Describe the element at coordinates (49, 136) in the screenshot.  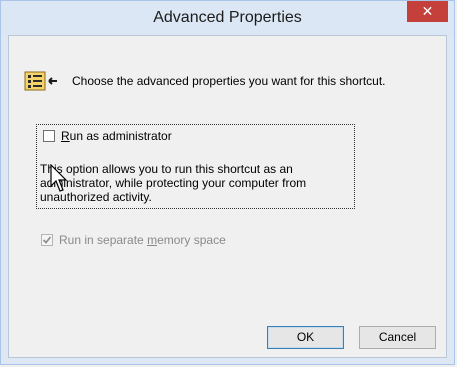
I see `run-as-admin-checkbox` at that location.